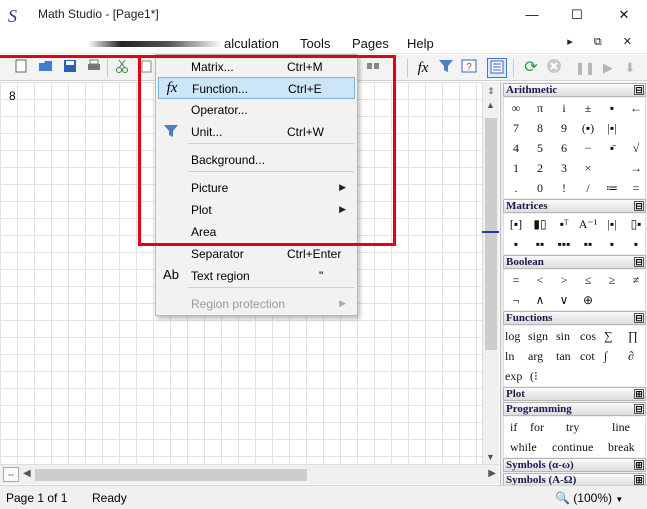 The width and height of the screenshot is (647, 509). I want to click on split-handle-icon: ⇕, so click(491, 91).